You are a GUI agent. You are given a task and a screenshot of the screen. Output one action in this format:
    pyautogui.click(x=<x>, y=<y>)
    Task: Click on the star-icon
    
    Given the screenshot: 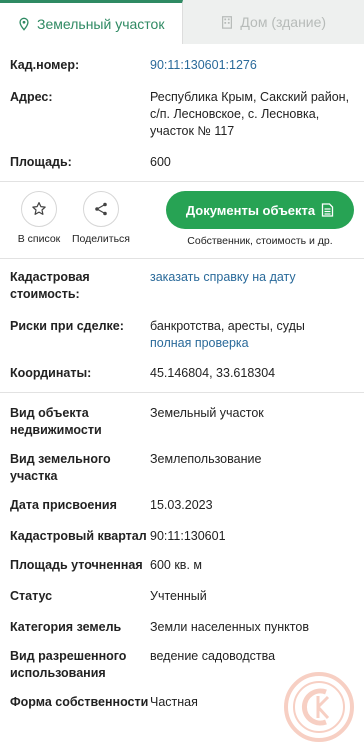 What is the action you would take?
    pyautogui.click(x=39, y=208)
    